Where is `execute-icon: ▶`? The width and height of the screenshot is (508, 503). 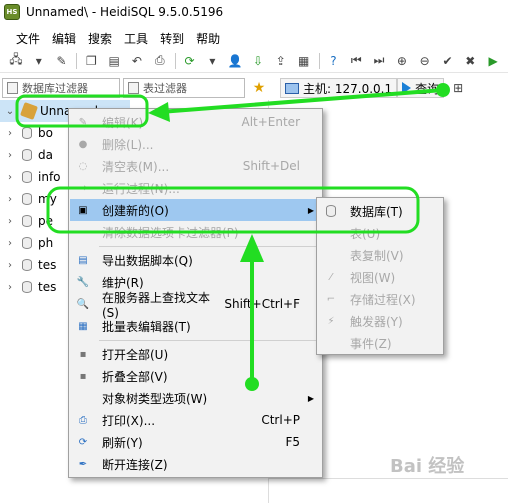
execute-icon: ▶ is located at coordinates (493, 61).